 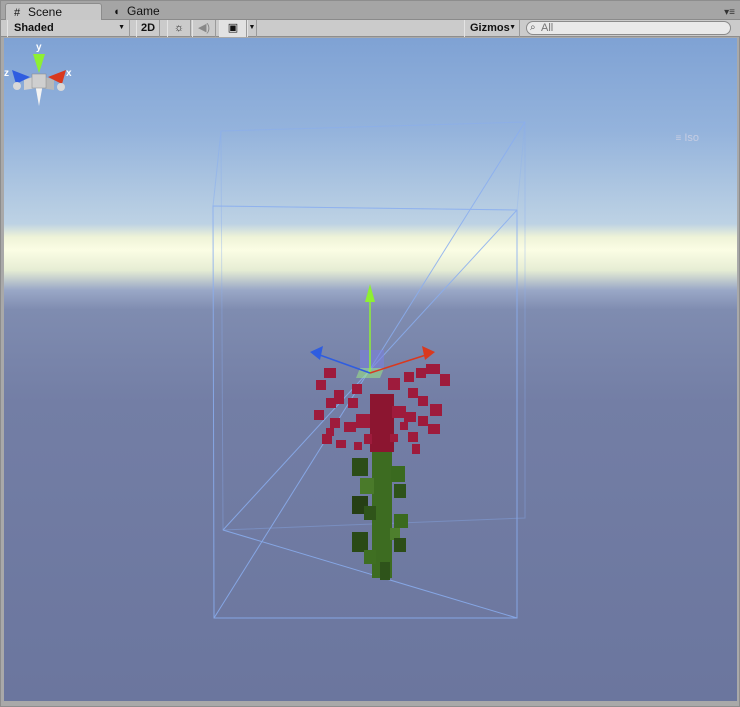 I want to click on hash-grid-icon: #, so click(x=17, y=13).